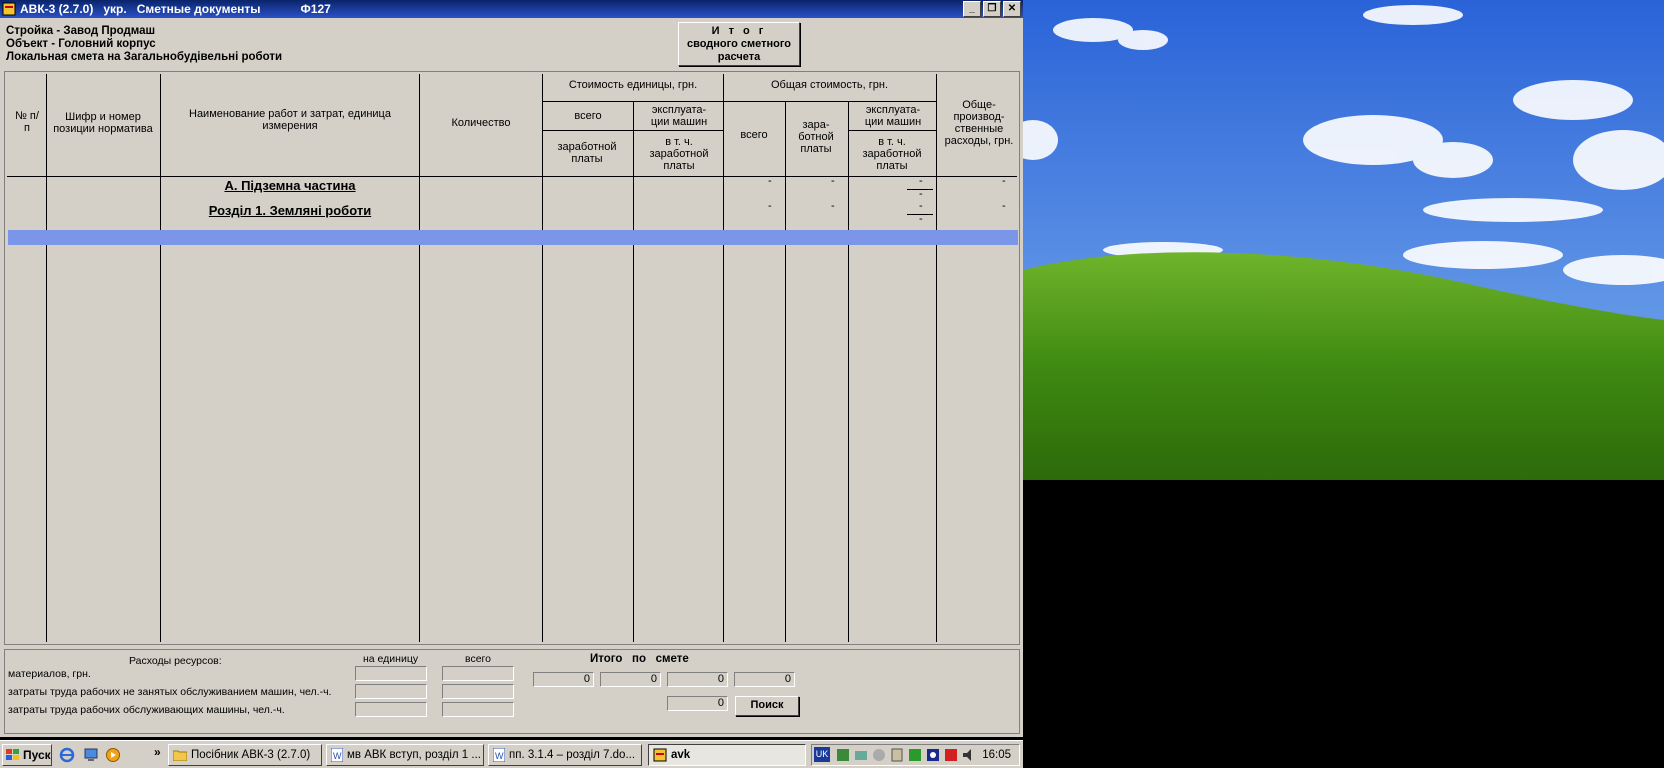 The image size is (1664, 768). What do you see at coordinates (972, 9) in the screenshot?
I see `minimize-button: _` at bounding box center [972, 9].